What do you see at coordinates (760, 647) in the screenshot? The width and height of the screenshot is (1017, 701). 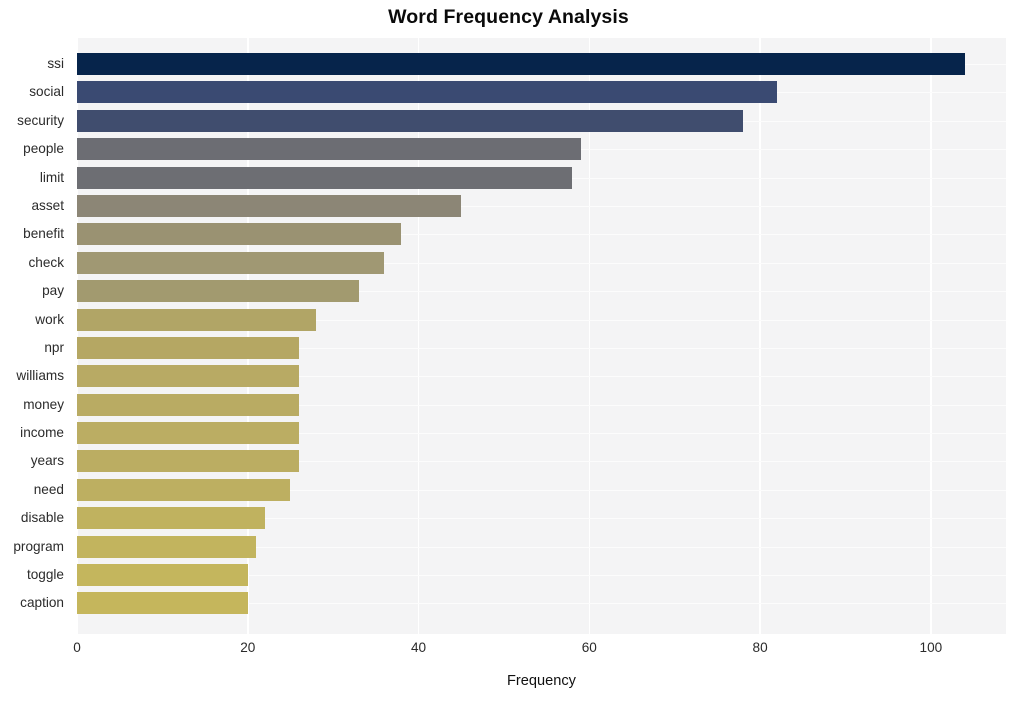 I see `x-tick-label-80: 80` at bounding box center [760, 647].